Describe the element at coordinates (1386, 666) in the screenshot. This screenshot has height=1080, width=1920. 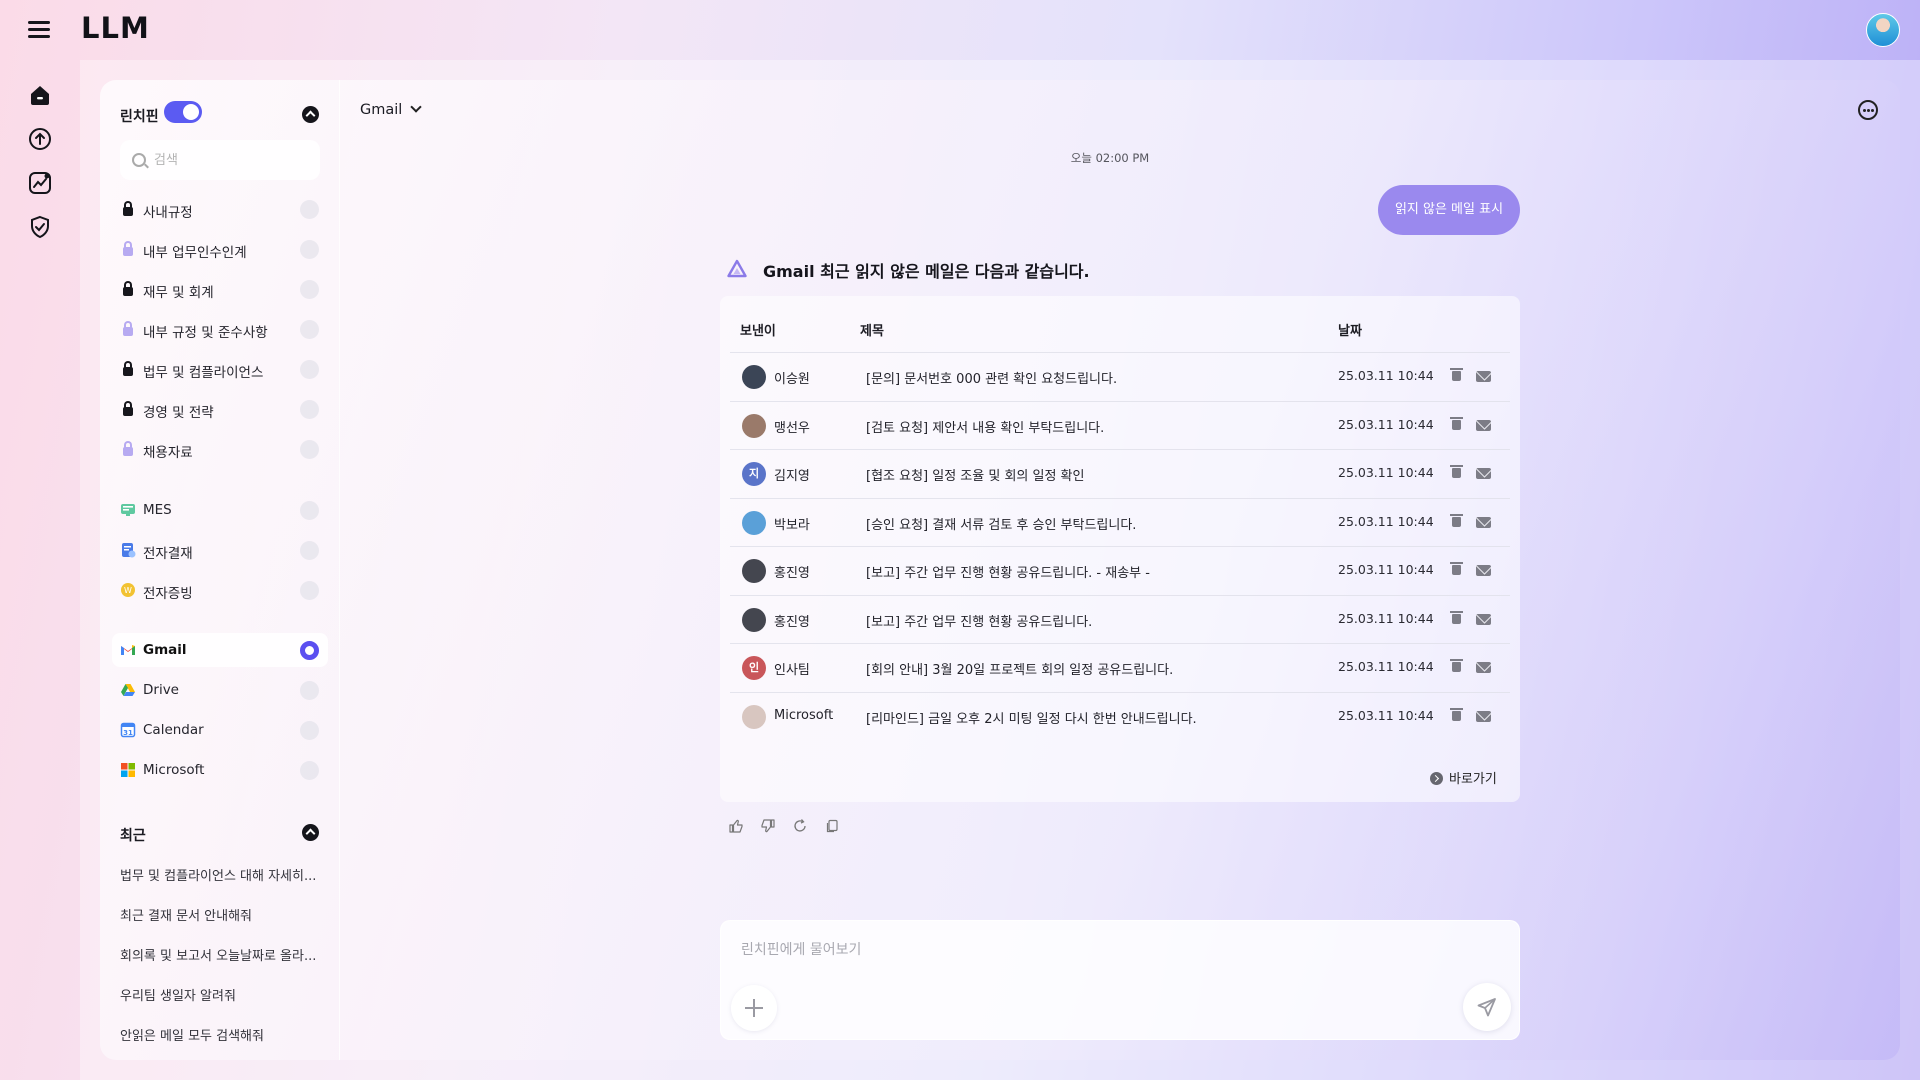
I see `mail-date: 25.03.11 10:44` at that location.